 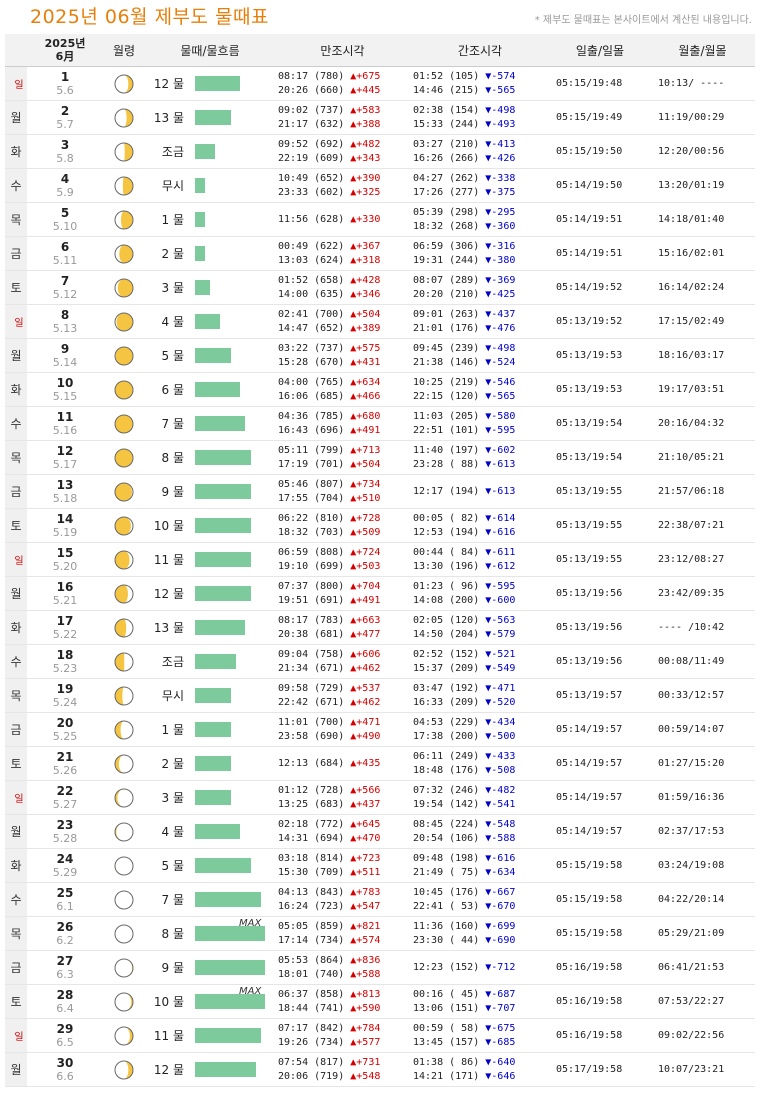 What do you see at coordinates (311, 260) in the screenshot?
I see `high-tide-time: 13:03 (624)` at bounding box center [311, 260].